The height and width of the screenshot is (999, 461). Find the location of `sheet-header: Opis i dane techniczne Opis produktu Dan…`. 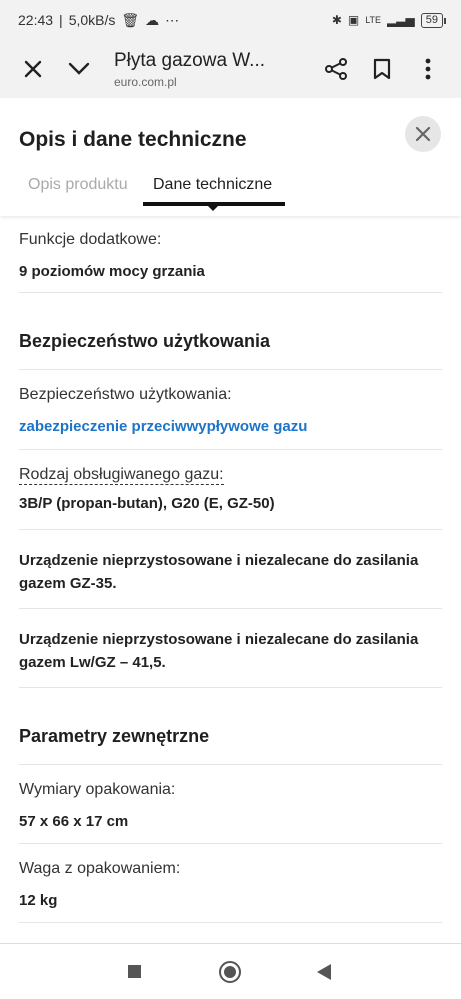

sheet-header: Opis i dane techniczne Opis produktu Dan… is located at coordinates (230, 157).